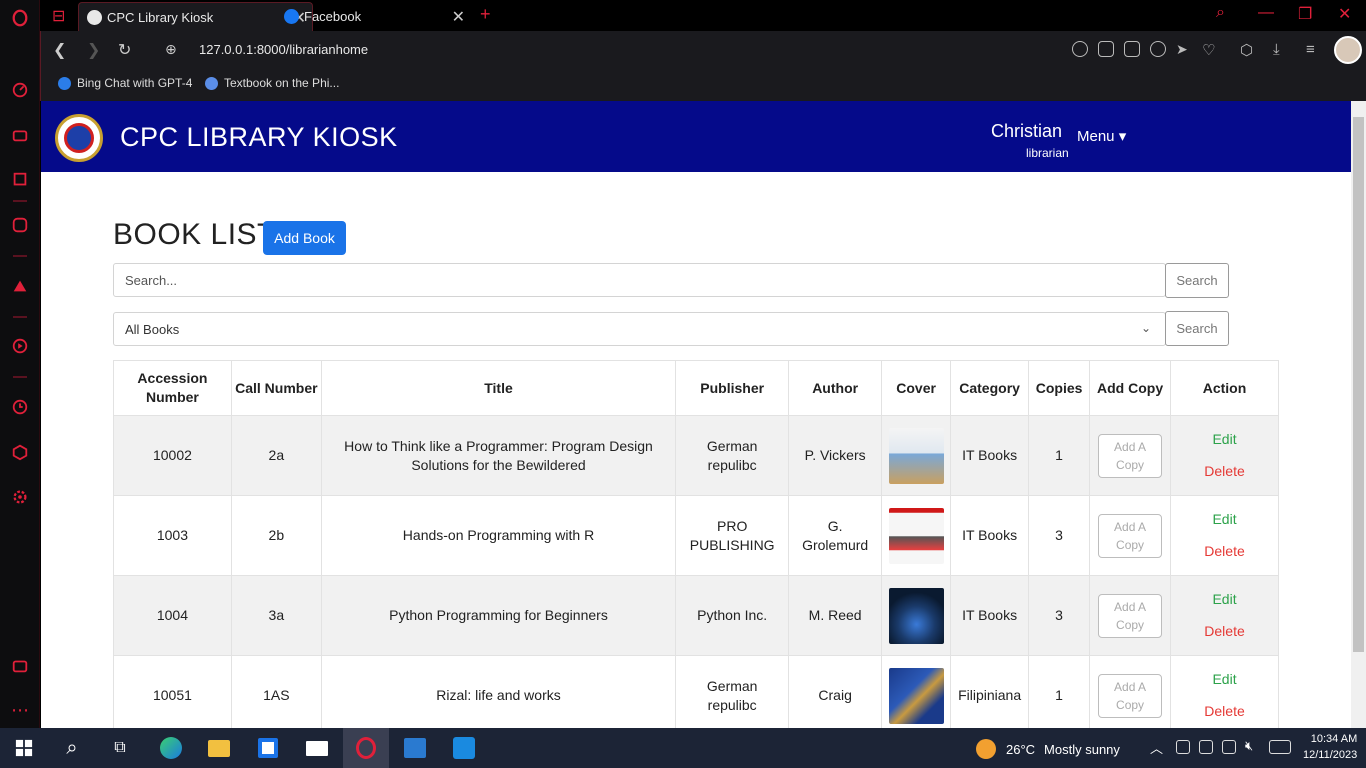 The image size is (1366, 768). Describe the element at coordinates (1305, 14) in the screenshot. I see `maximize-icon: ❐` at that location.